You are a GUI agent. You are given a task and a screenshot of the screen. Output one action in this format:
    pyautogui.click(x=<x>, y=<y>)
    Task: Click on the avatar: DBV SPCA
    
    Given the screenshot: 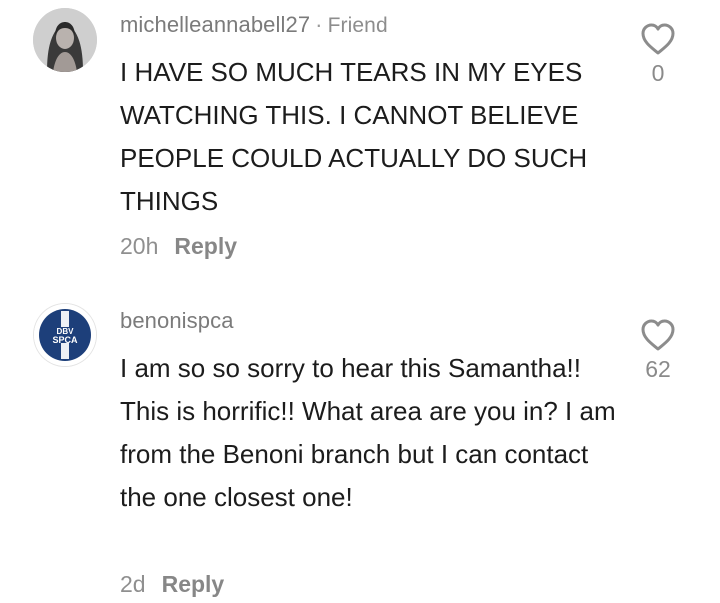 What is the action you would take?
    pyautogui.click(x=65, y=335)
    